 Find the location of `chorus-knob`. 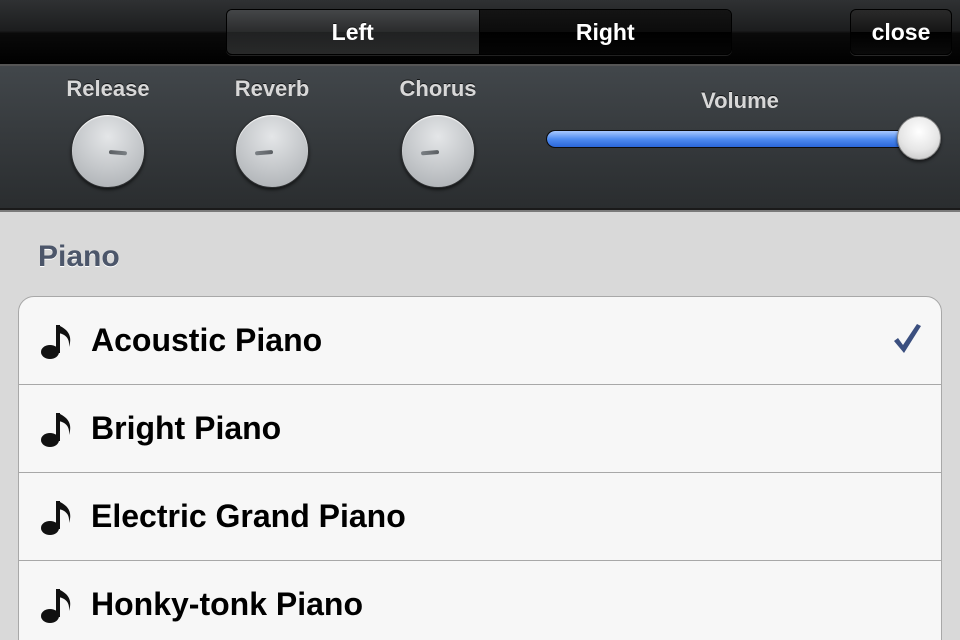

chorus-knob is located at coordinates (438, 151).